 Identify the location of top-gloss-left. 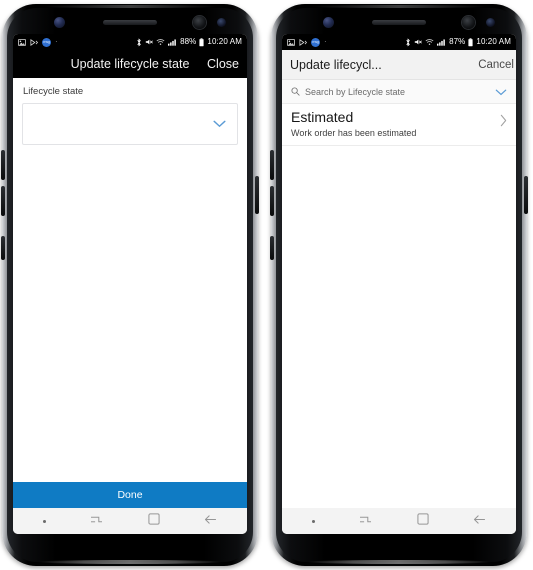
(130, 6).